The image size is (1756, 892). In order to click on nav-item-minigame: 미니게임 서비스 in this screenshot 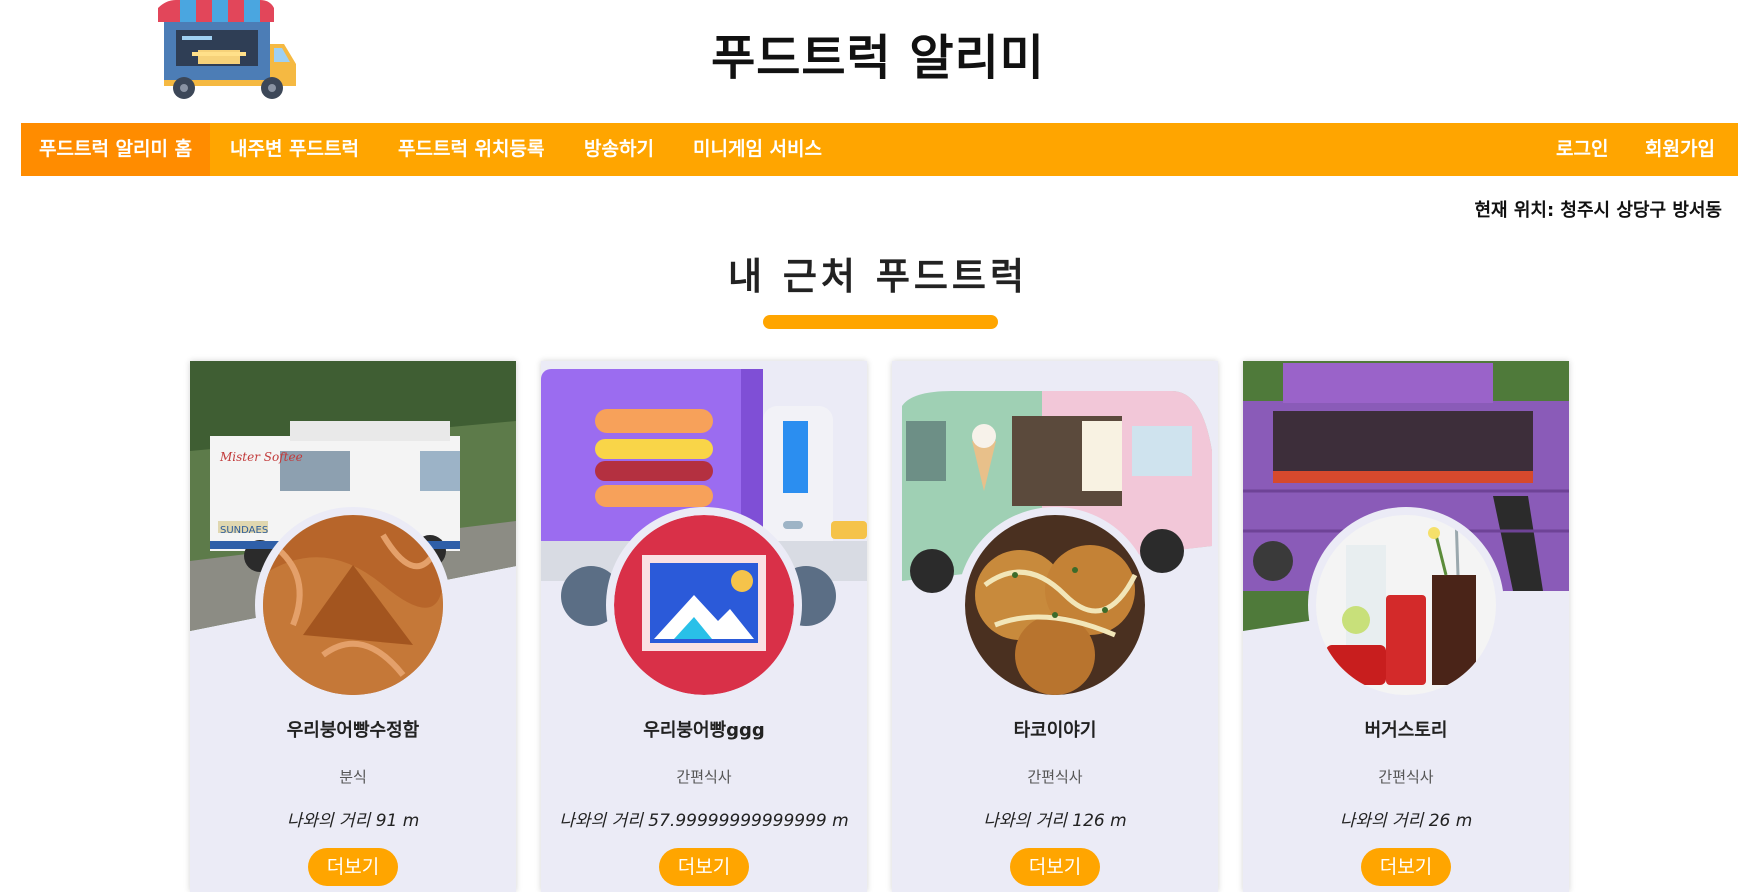, I will do `click(757, 149)`.